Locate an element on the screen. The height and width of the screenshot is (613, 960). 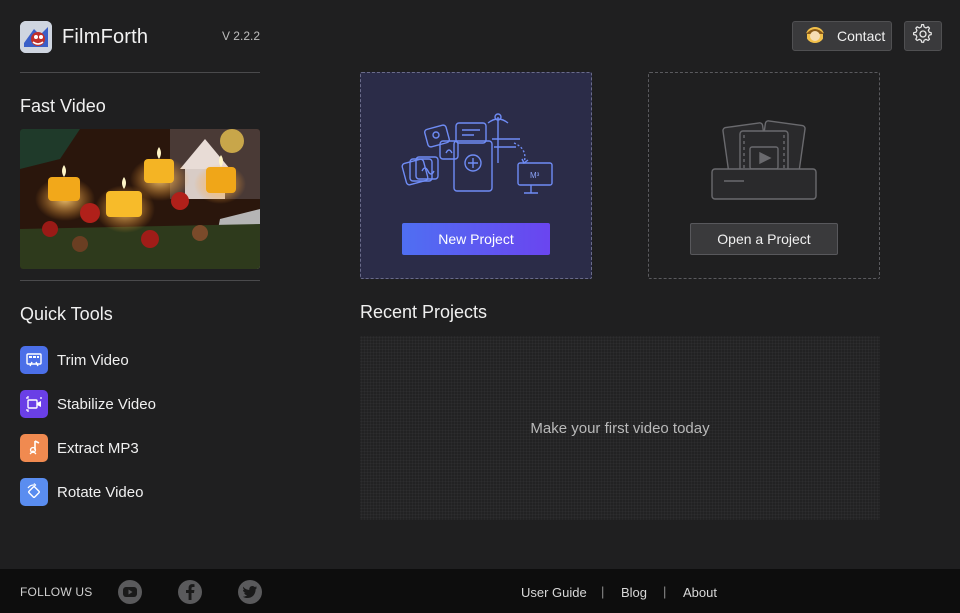
settings-button is located at coordinates (923, 36).